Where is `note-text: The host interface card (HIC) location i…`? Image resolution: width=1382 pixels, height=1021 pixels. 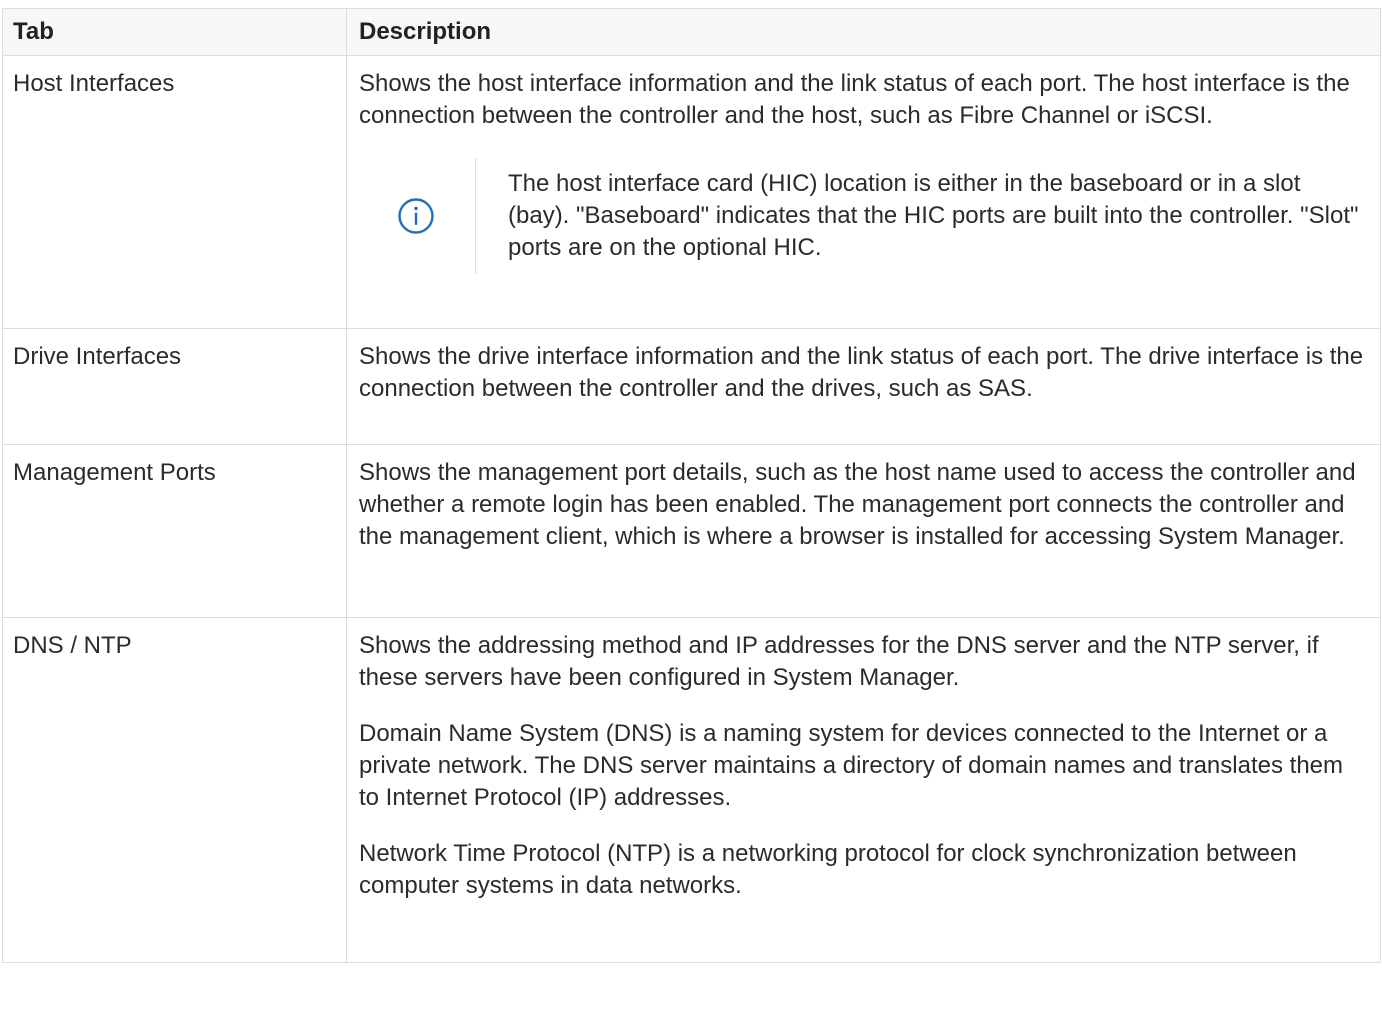
note-text: The host interface card (HIC) location i… is located at coordinates (933, 215).